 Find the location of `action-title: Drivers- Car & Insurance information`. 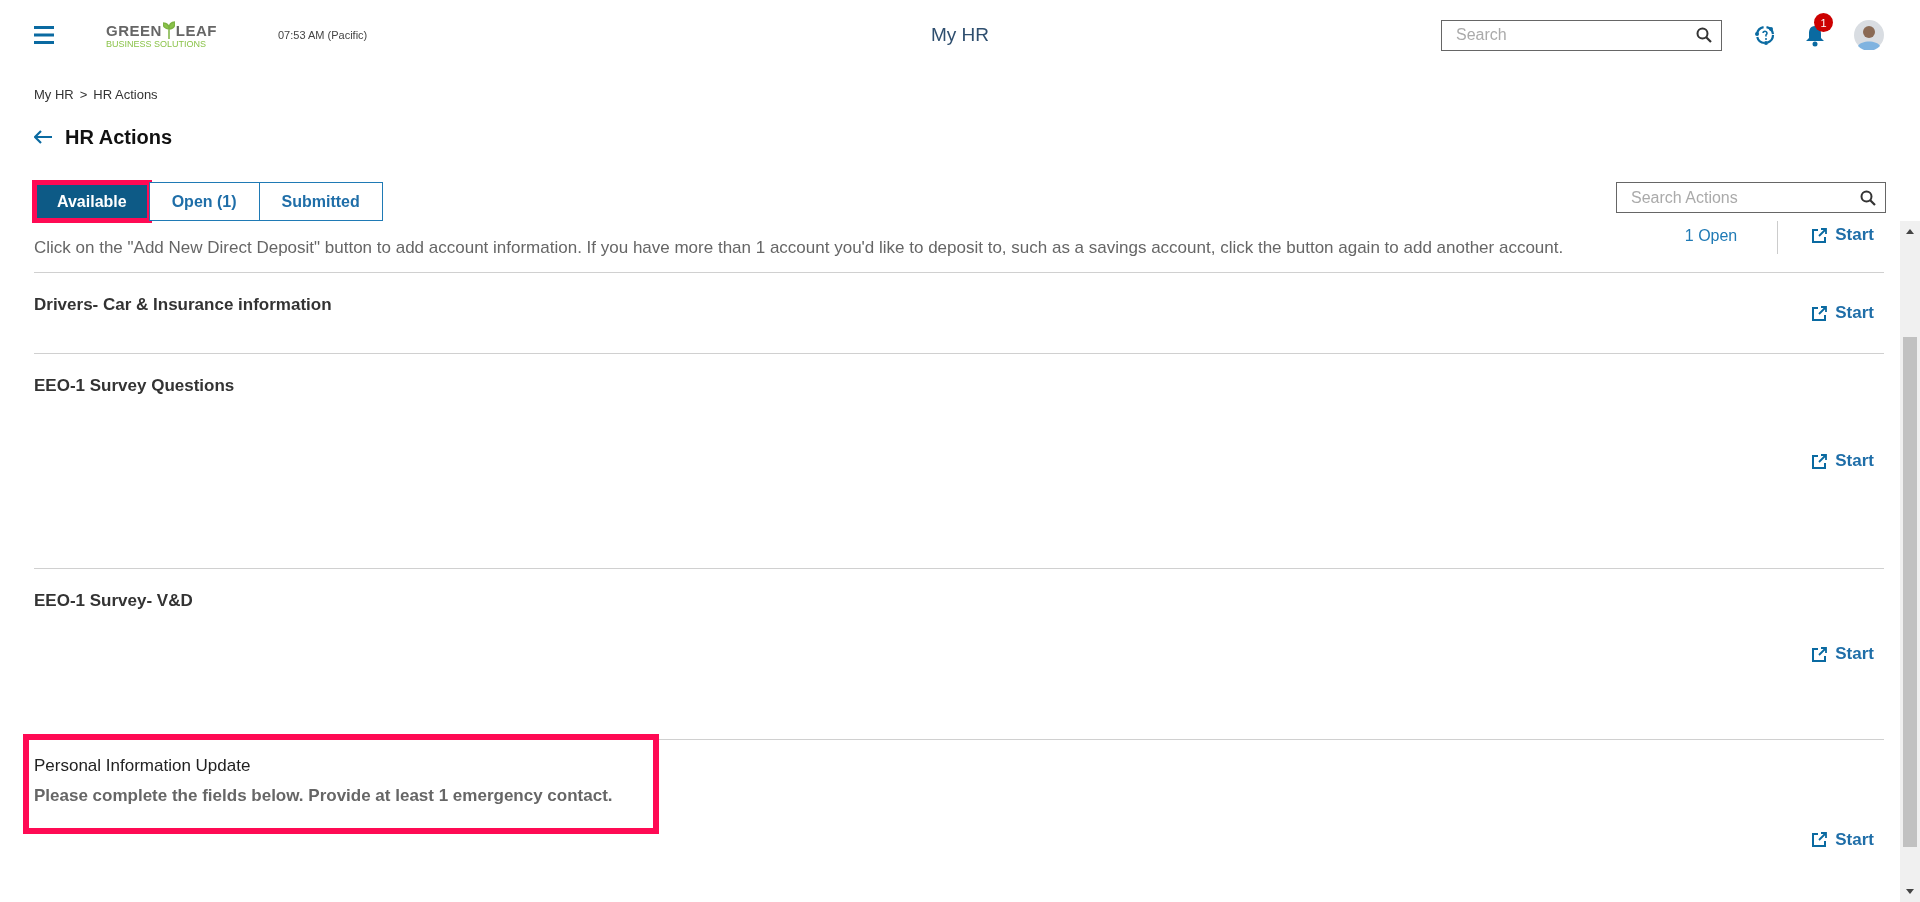

action-title: Drivers- Car & Insurance information is located at coordinates (183, 305).